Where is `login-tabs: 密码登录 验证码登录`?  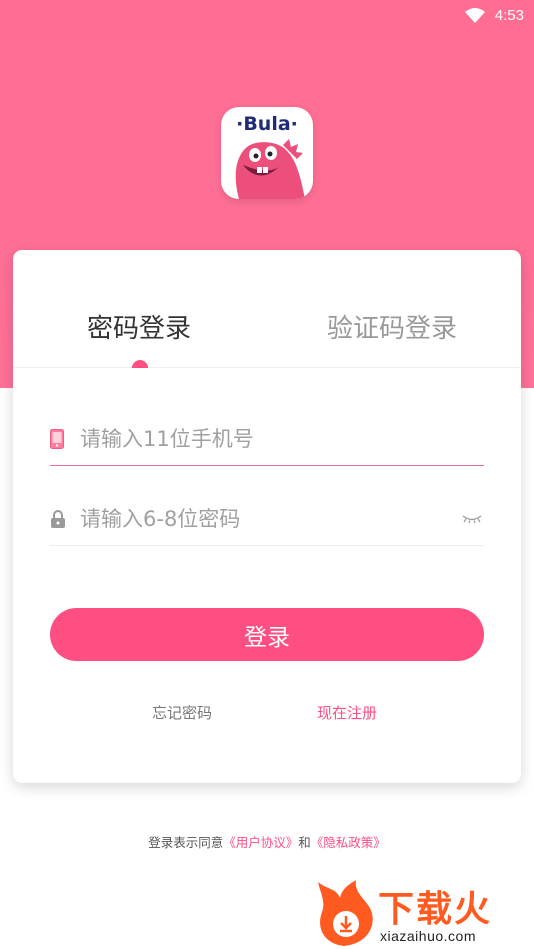
login-tabs: 密码登录 验证码登录 is located at coordinates (267, 309).